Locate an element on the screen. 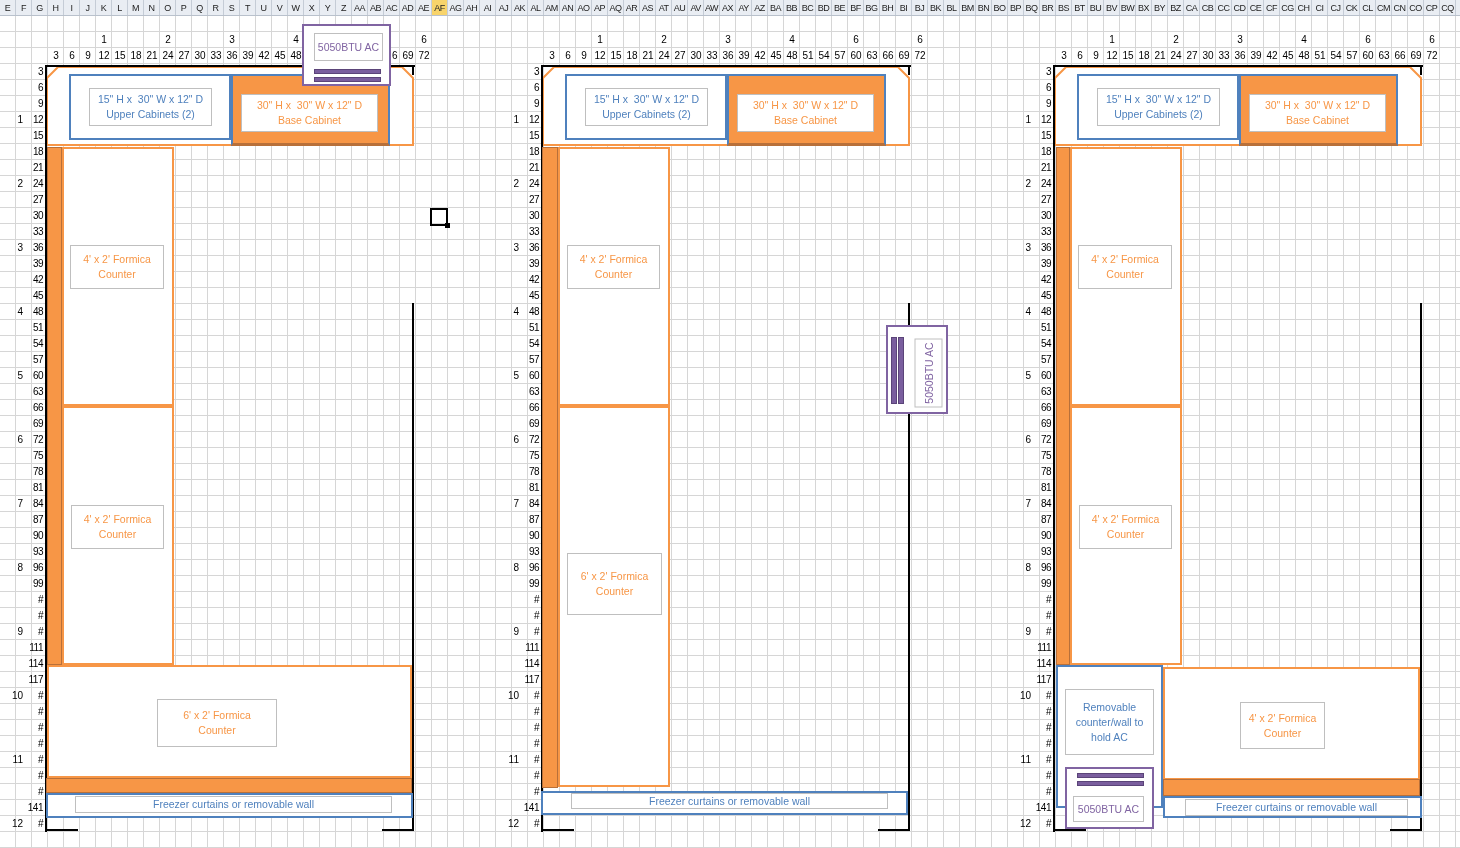 This screenshot has height=848, width=1460. column-header: T is located at coordinates (248, 7).